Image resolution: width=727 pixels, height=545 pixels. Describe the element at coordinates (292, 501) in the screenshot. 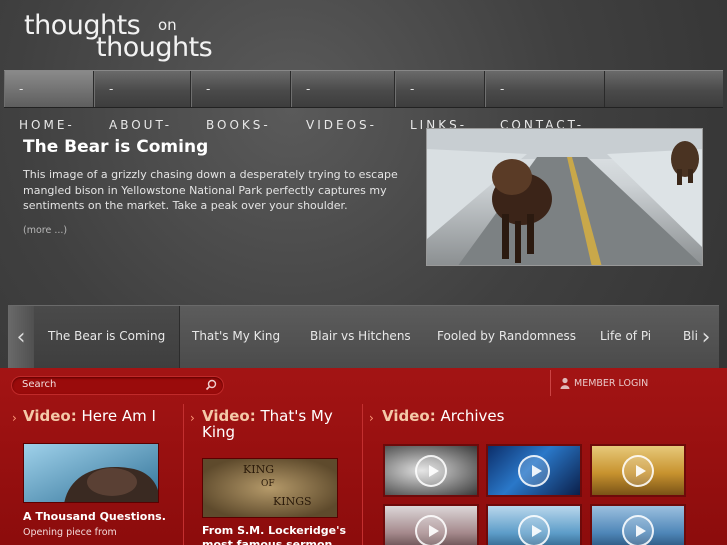

I see `col2-thumb-line3: KINGS` at that location.